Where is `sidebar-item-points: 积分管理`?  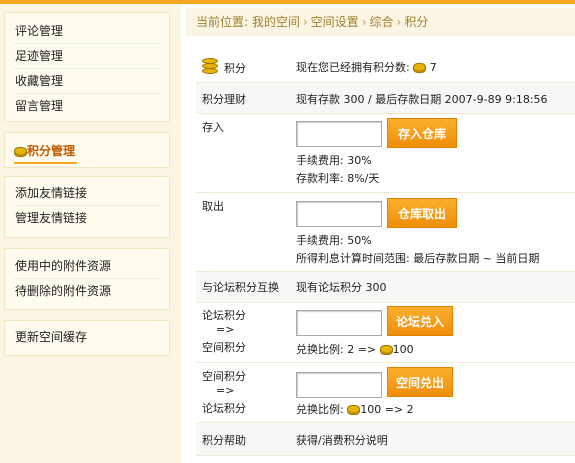
sidebar-item-points: 积分管理 is located at coordinates (46, 152).